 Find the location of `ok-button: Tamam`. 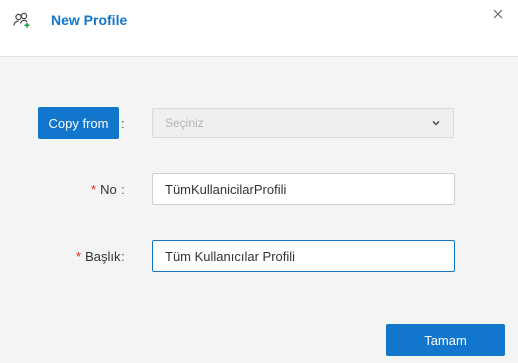

ok-button: Tamam is located at coordinates (445, 340).